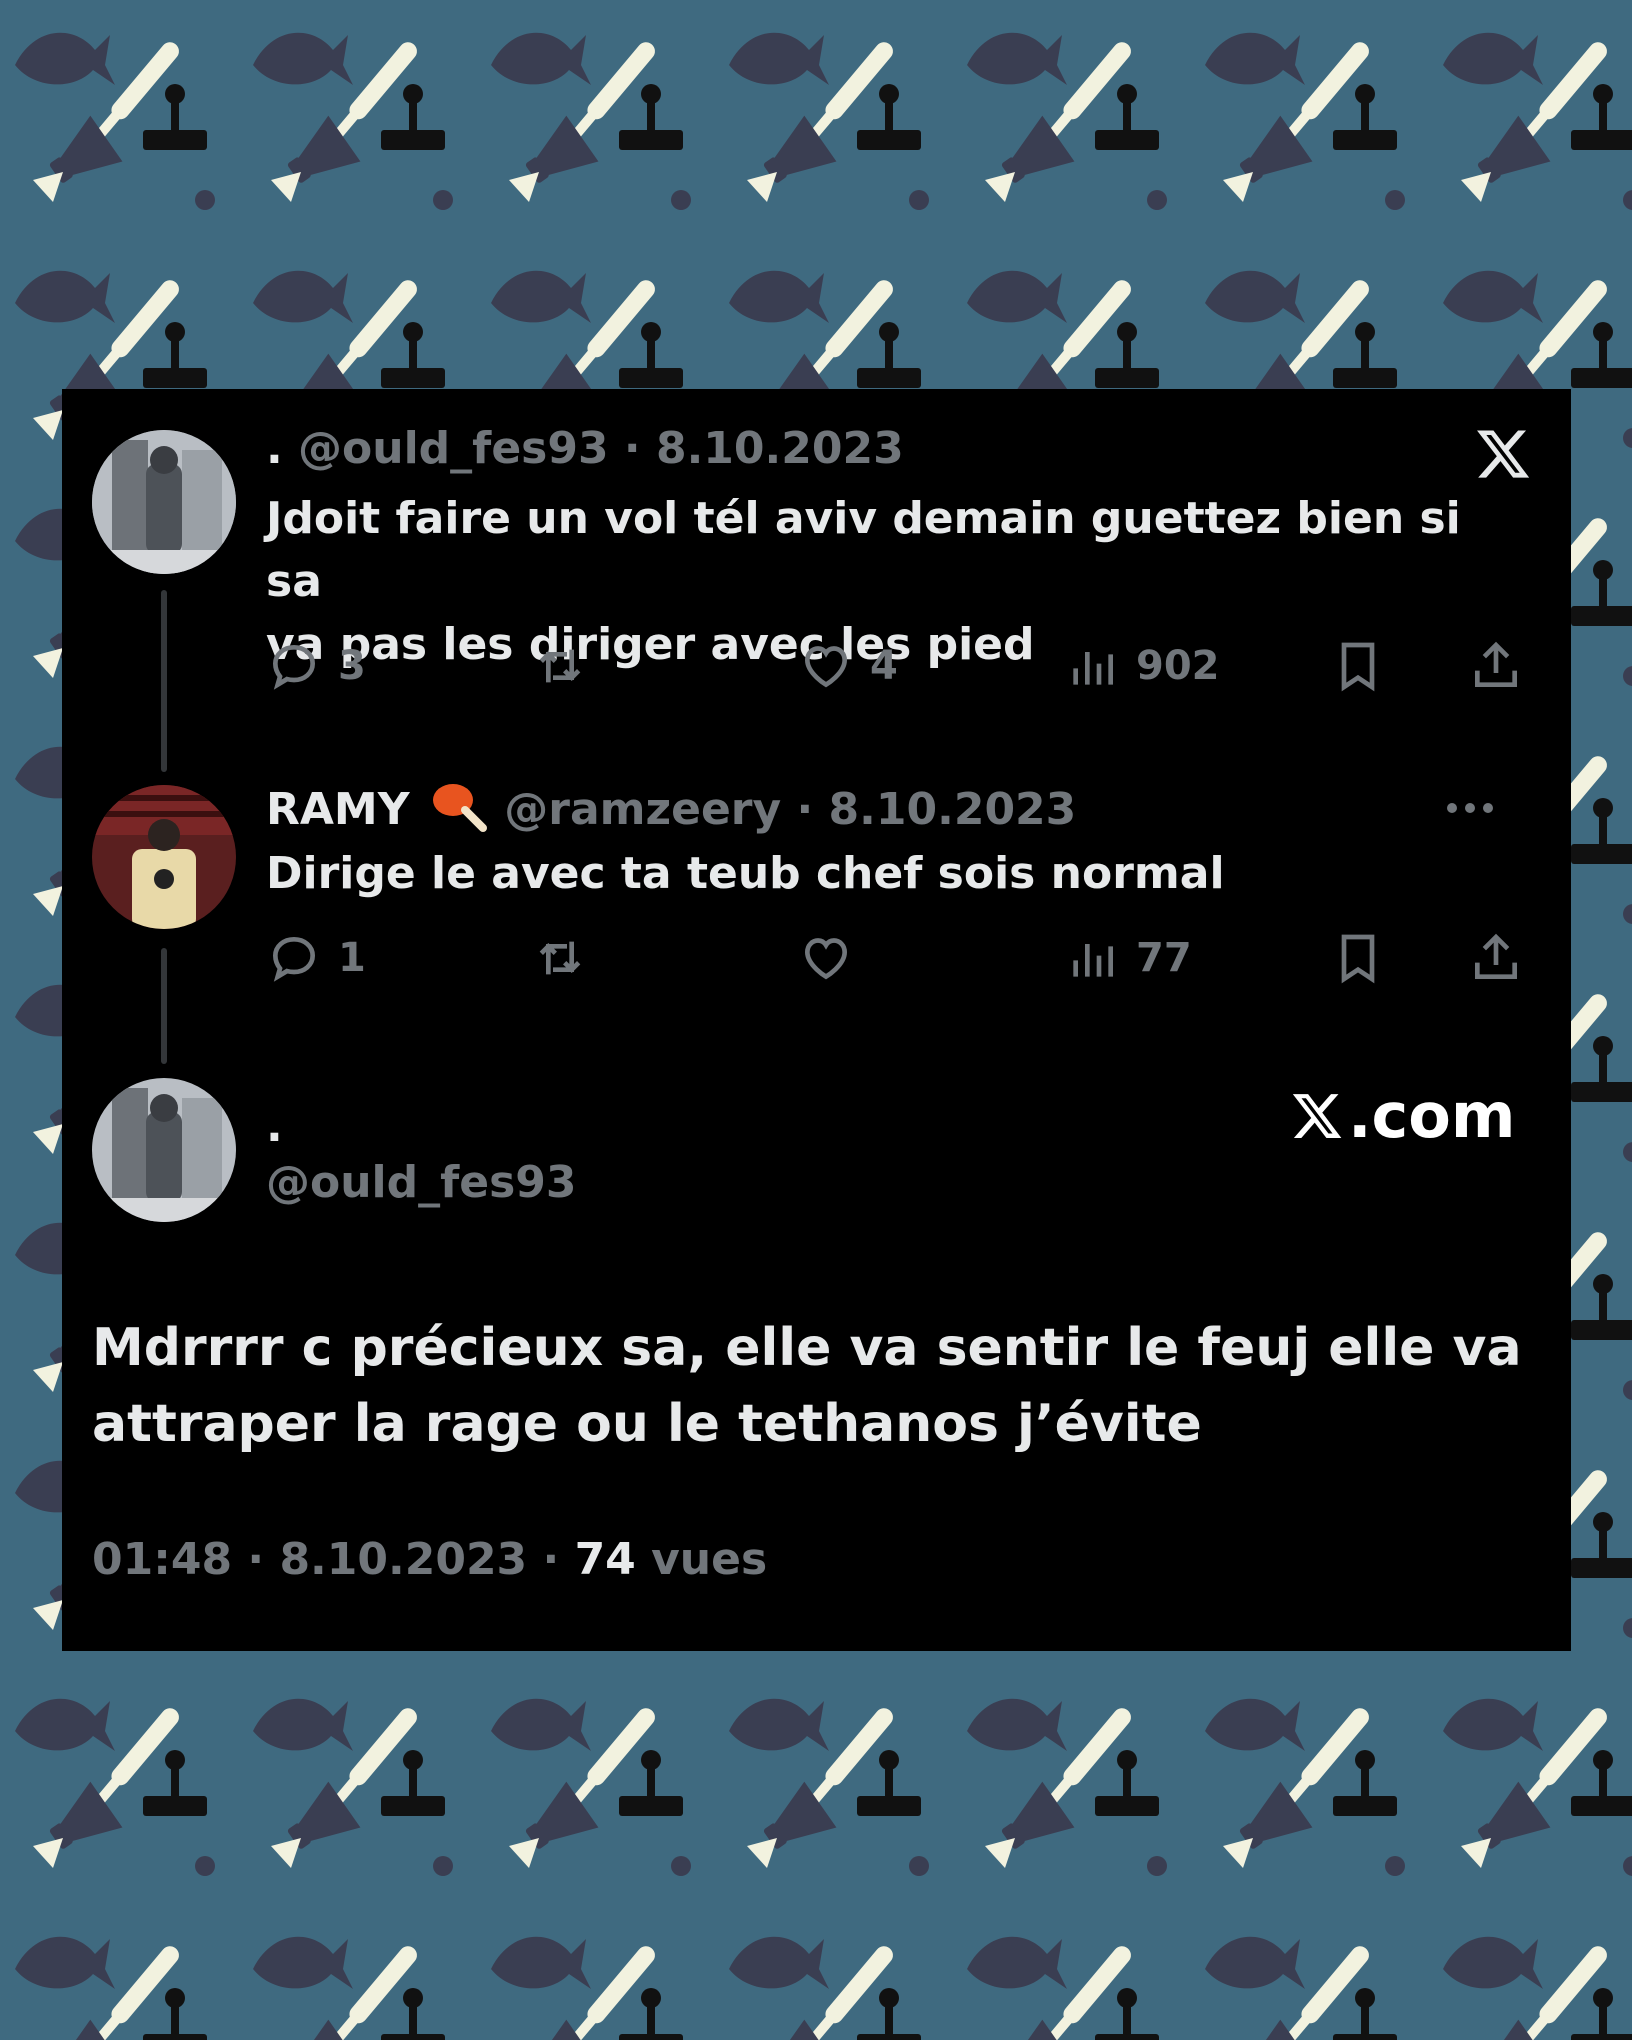 The height and width of the screenshot is (2040, 1632). I want to click on tweet3-views-label: vues, so click(709, 1559).